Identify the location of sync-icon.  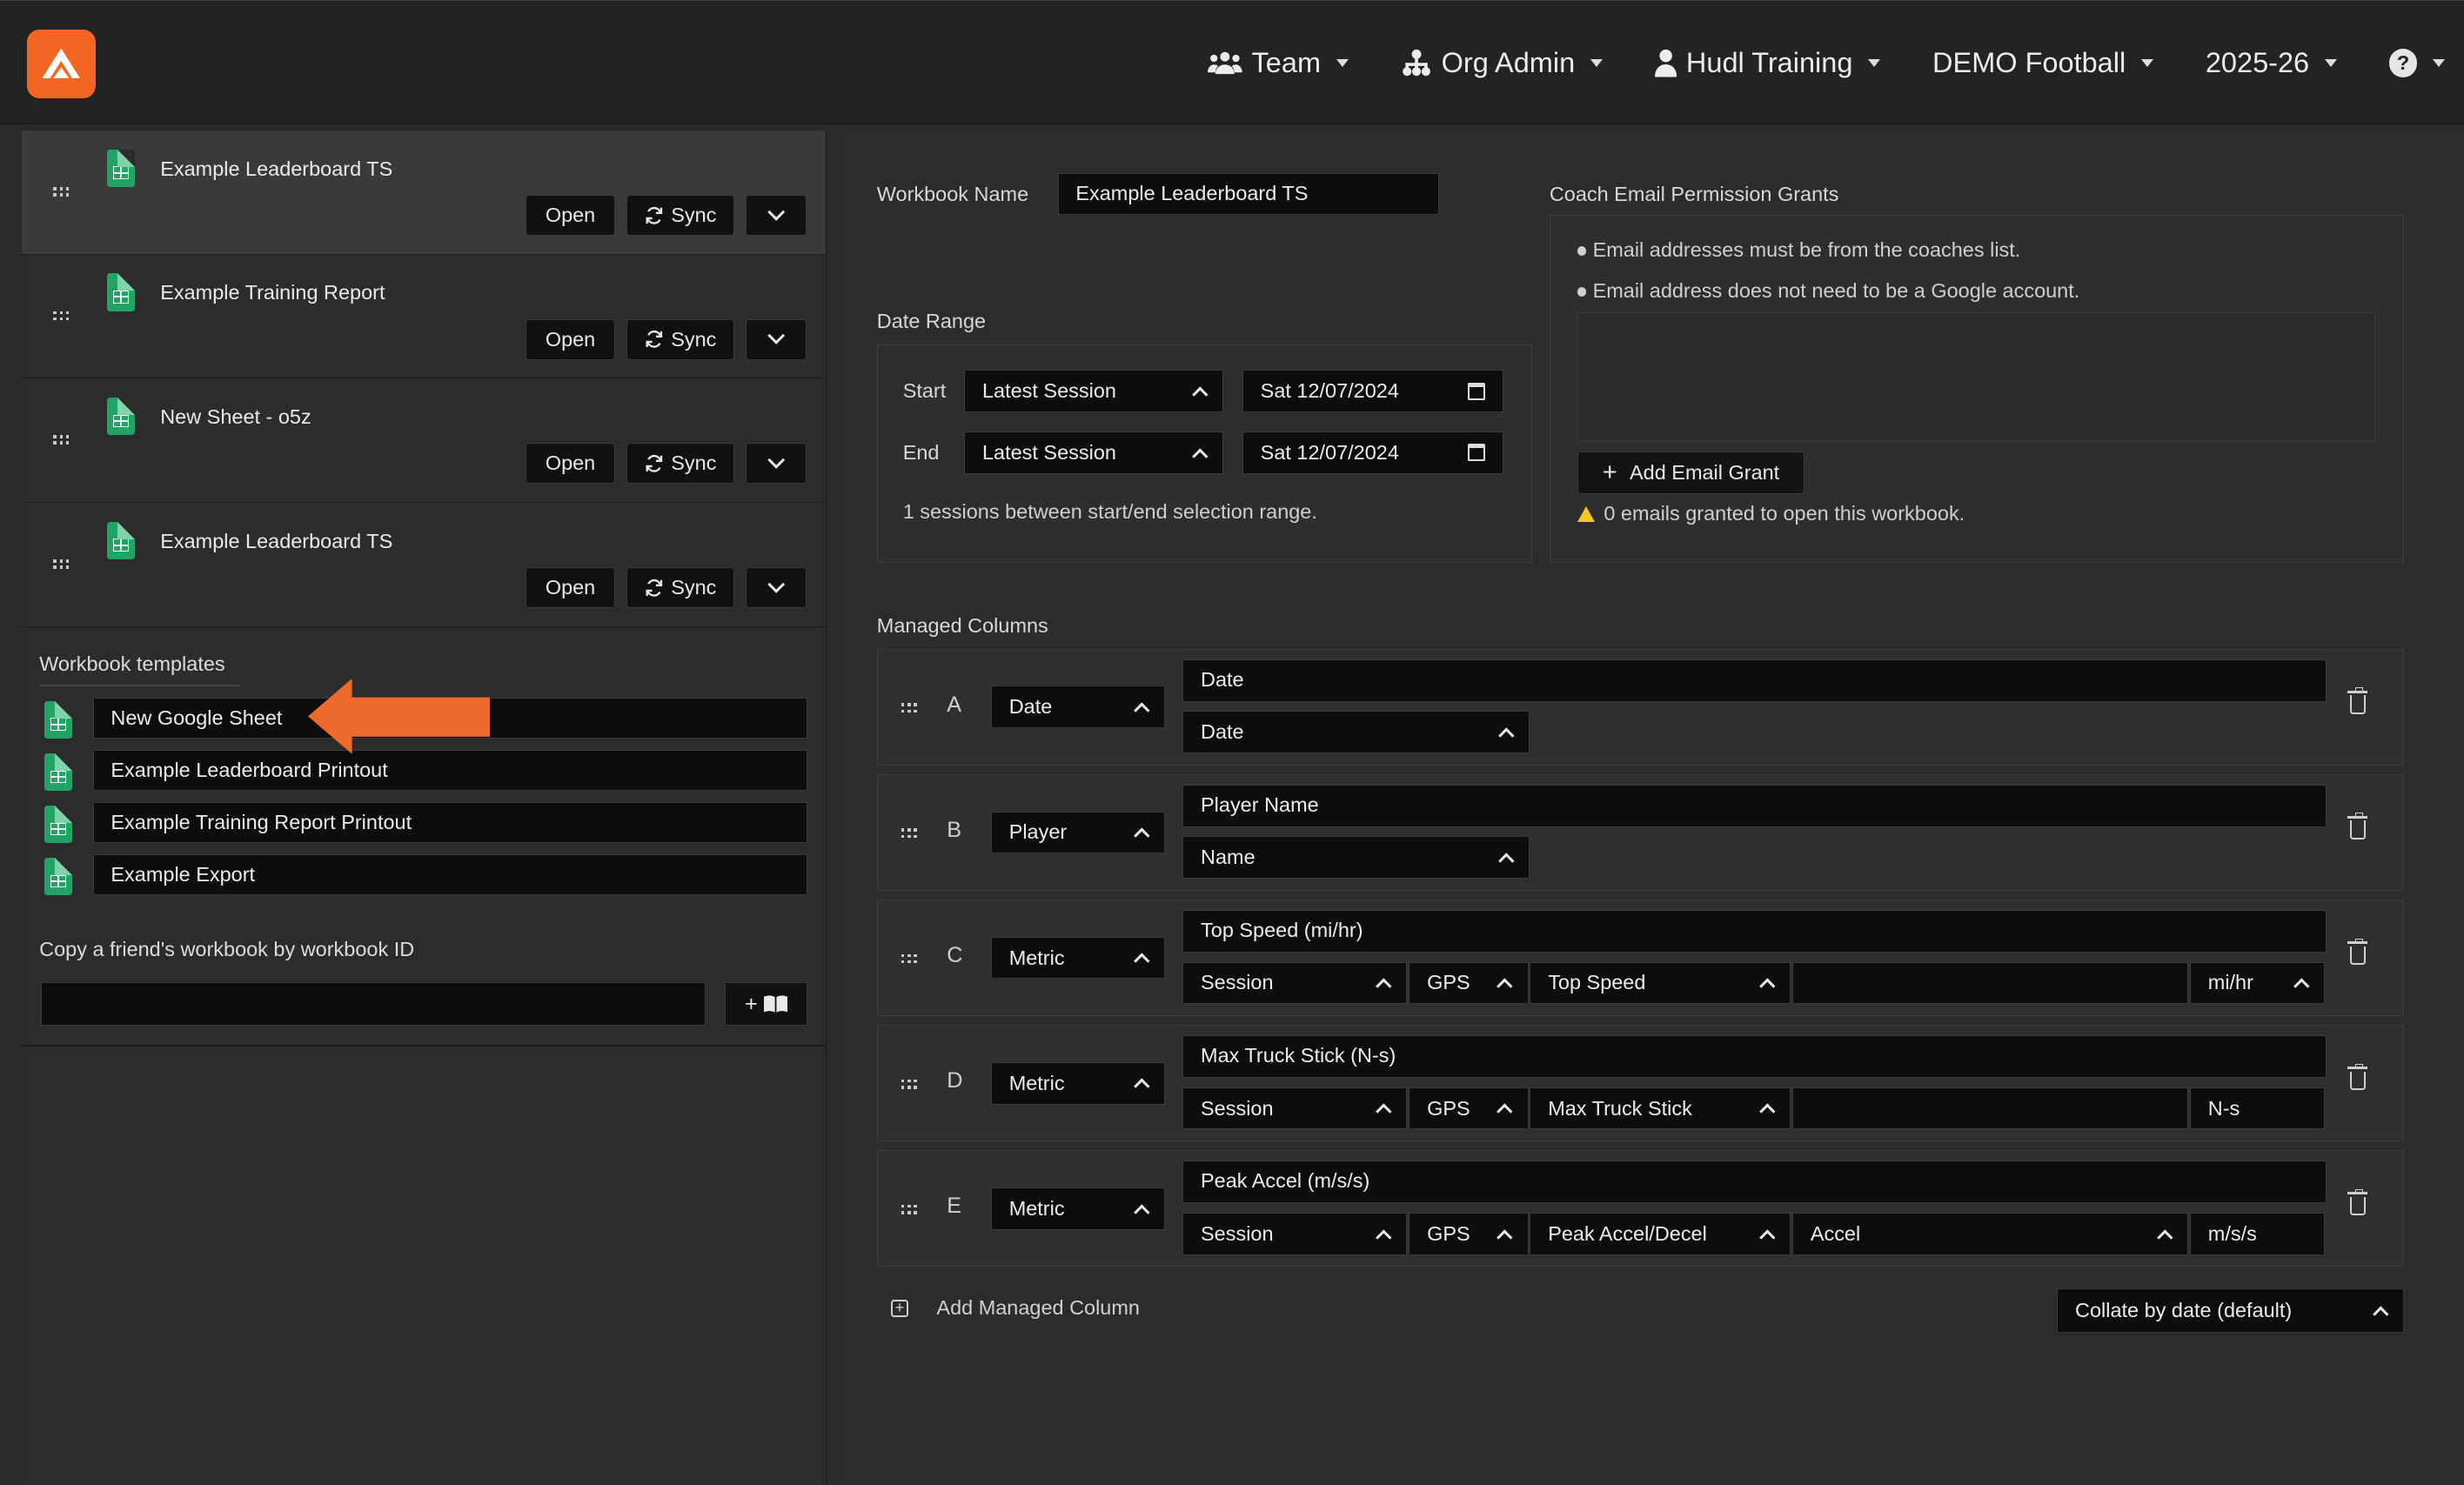
(654, 215).